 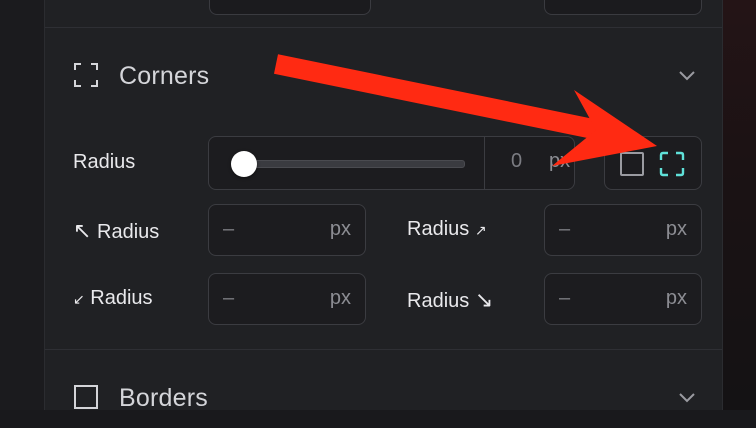 What do you see at coordinates (623, 299) in the screenshot?
I see `bottom-right-radius-field: – px` at bounding box center [623, 299].